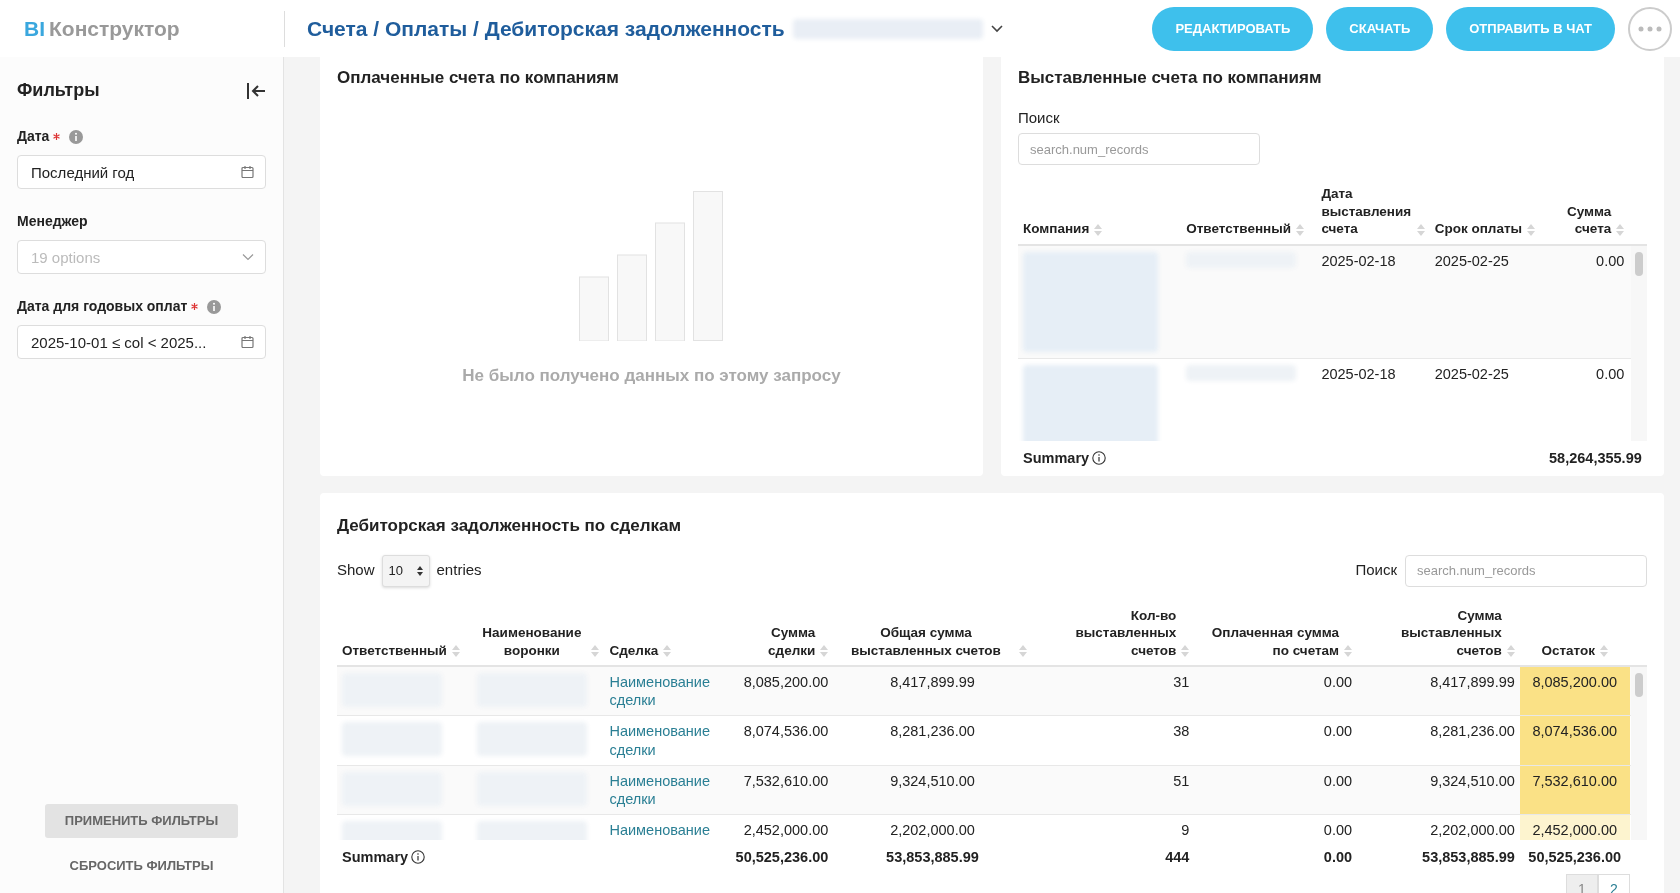  What do you see at coordinates (1574, 790) in the screenshot?
I see `remainder-cell: 7,532,610.00` at bounding box center [1574, 790].